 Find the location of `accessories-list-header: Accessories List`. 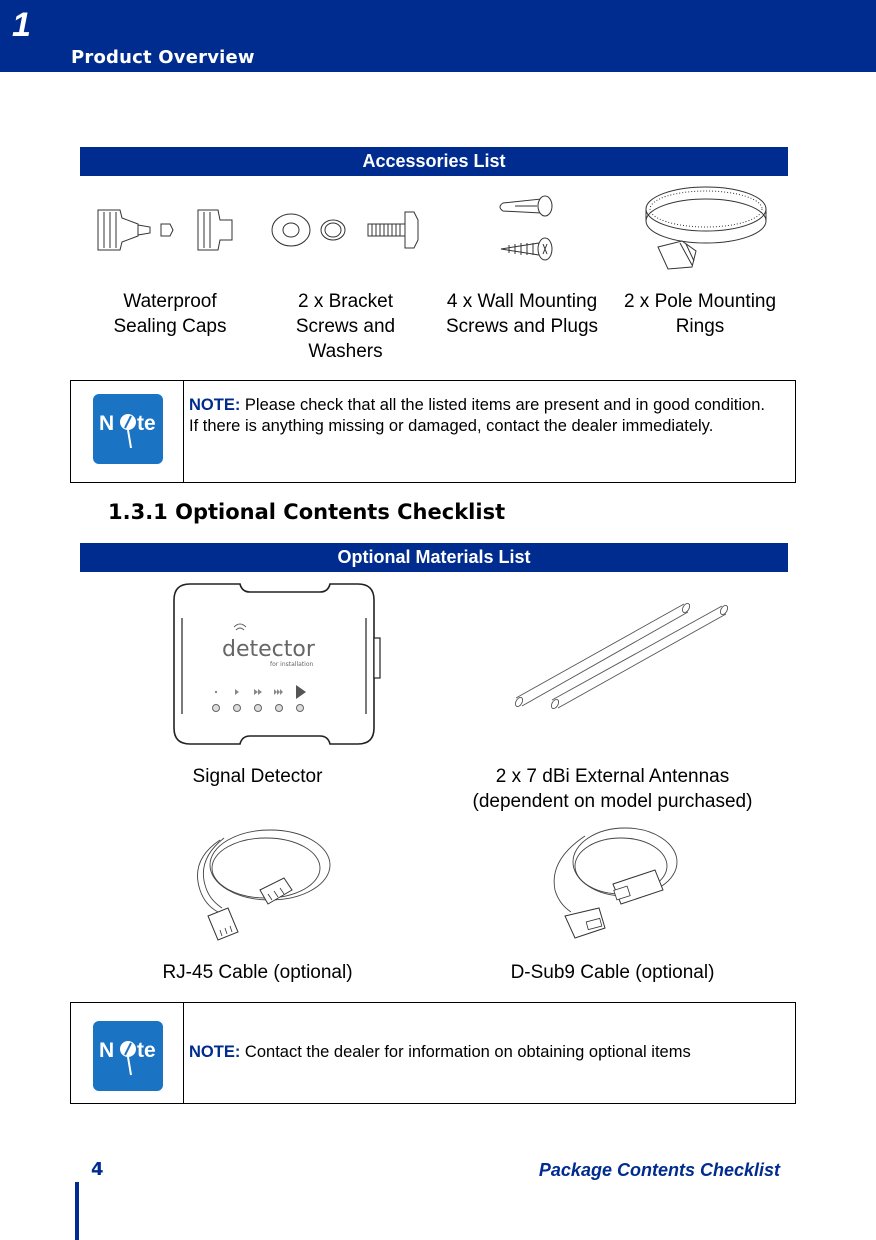

accessories-list-header: Accessories List is located at coordinates (434, 161).